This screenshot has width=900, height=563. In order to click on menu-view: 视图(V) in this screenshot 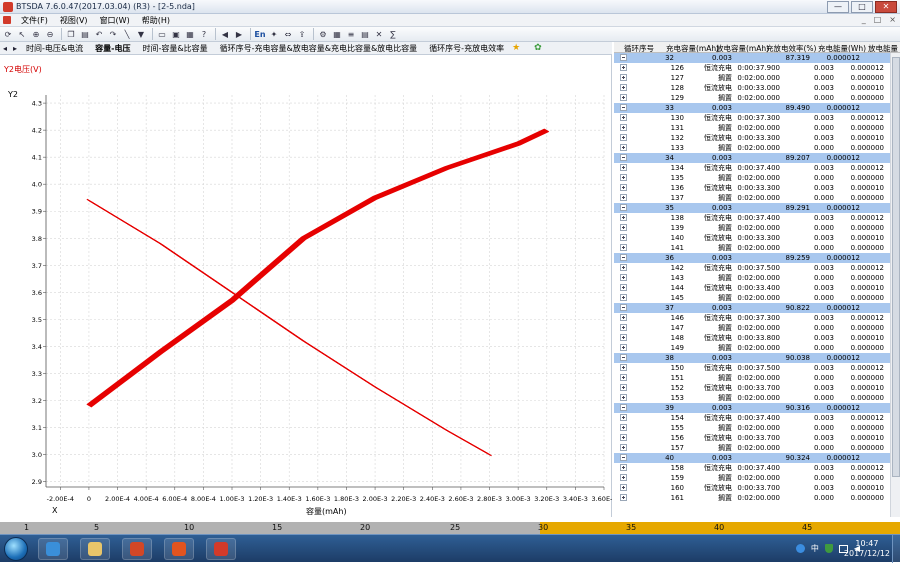, I will do `click(74, 20)`.